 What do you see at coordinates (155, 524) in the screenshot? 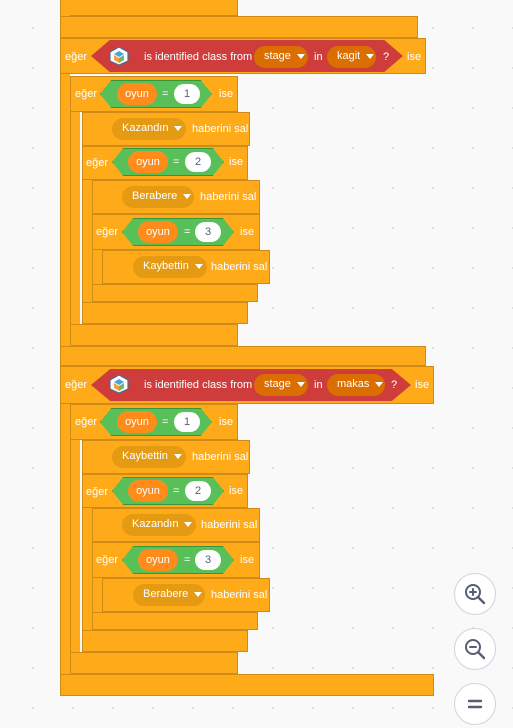
I see `g2-broadcast2-value: Kazandın` at bounding box center [155, 524].